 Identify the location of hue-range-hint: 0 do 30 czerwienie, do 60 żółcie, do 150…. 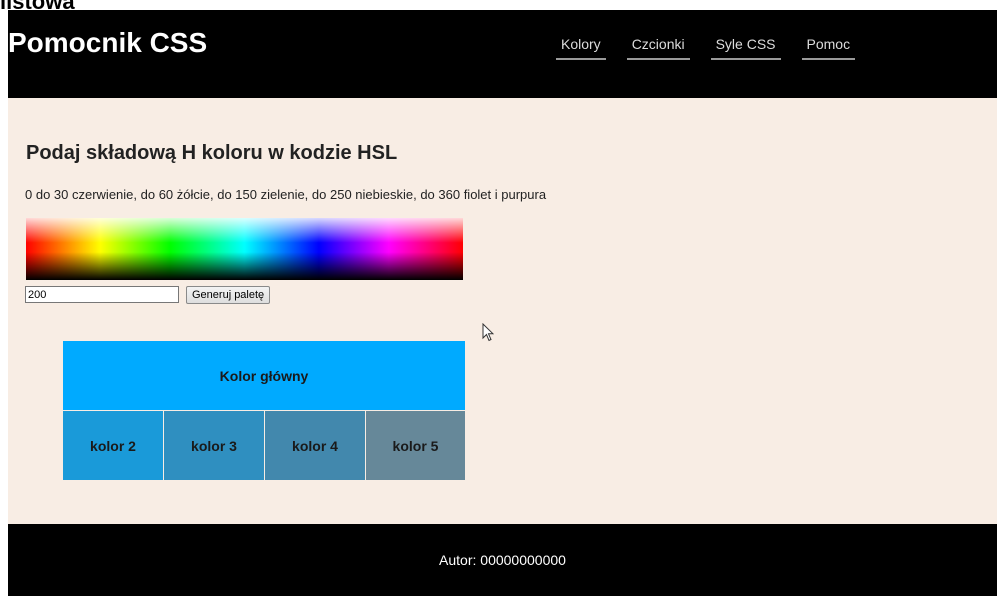
(286, 194).